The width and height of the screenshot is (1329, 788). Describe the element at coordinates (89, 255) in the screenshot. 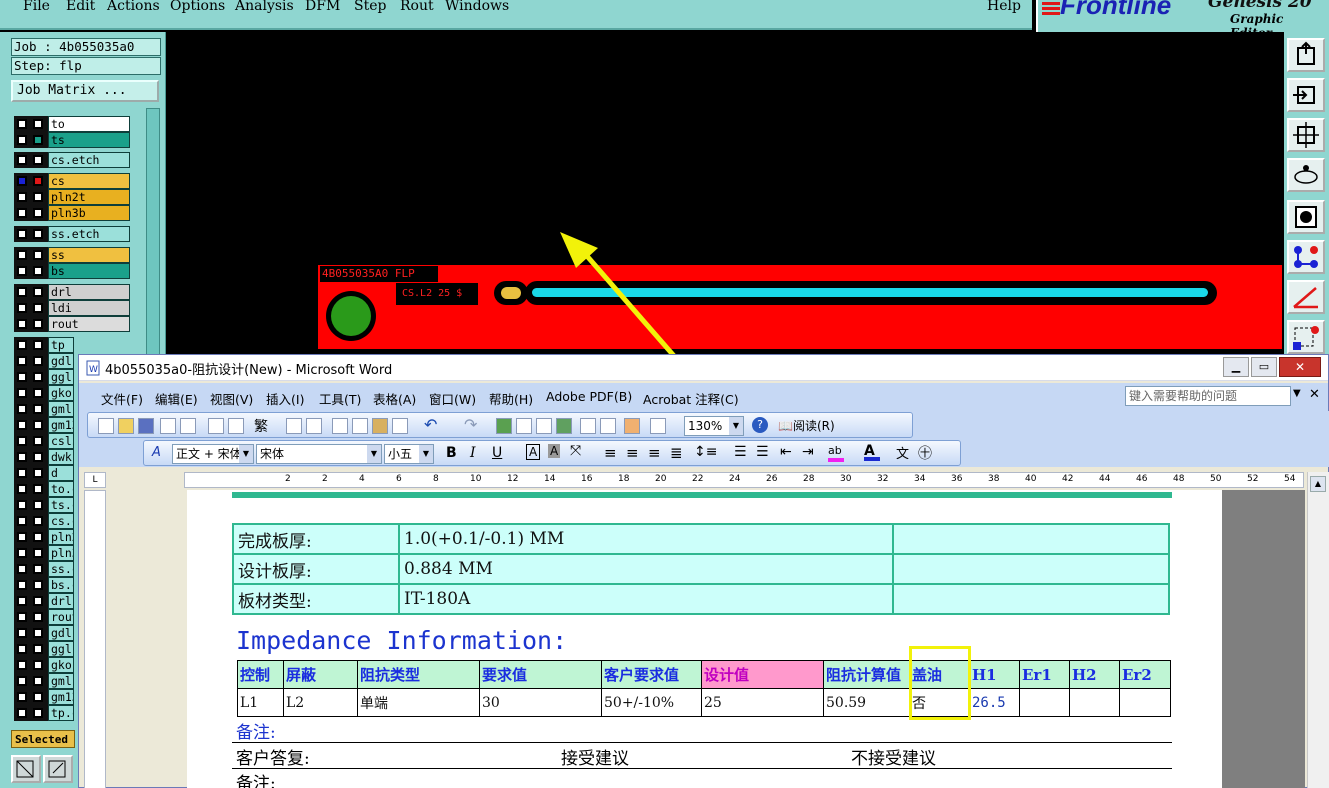

I see `layer-name: ss` at that location.